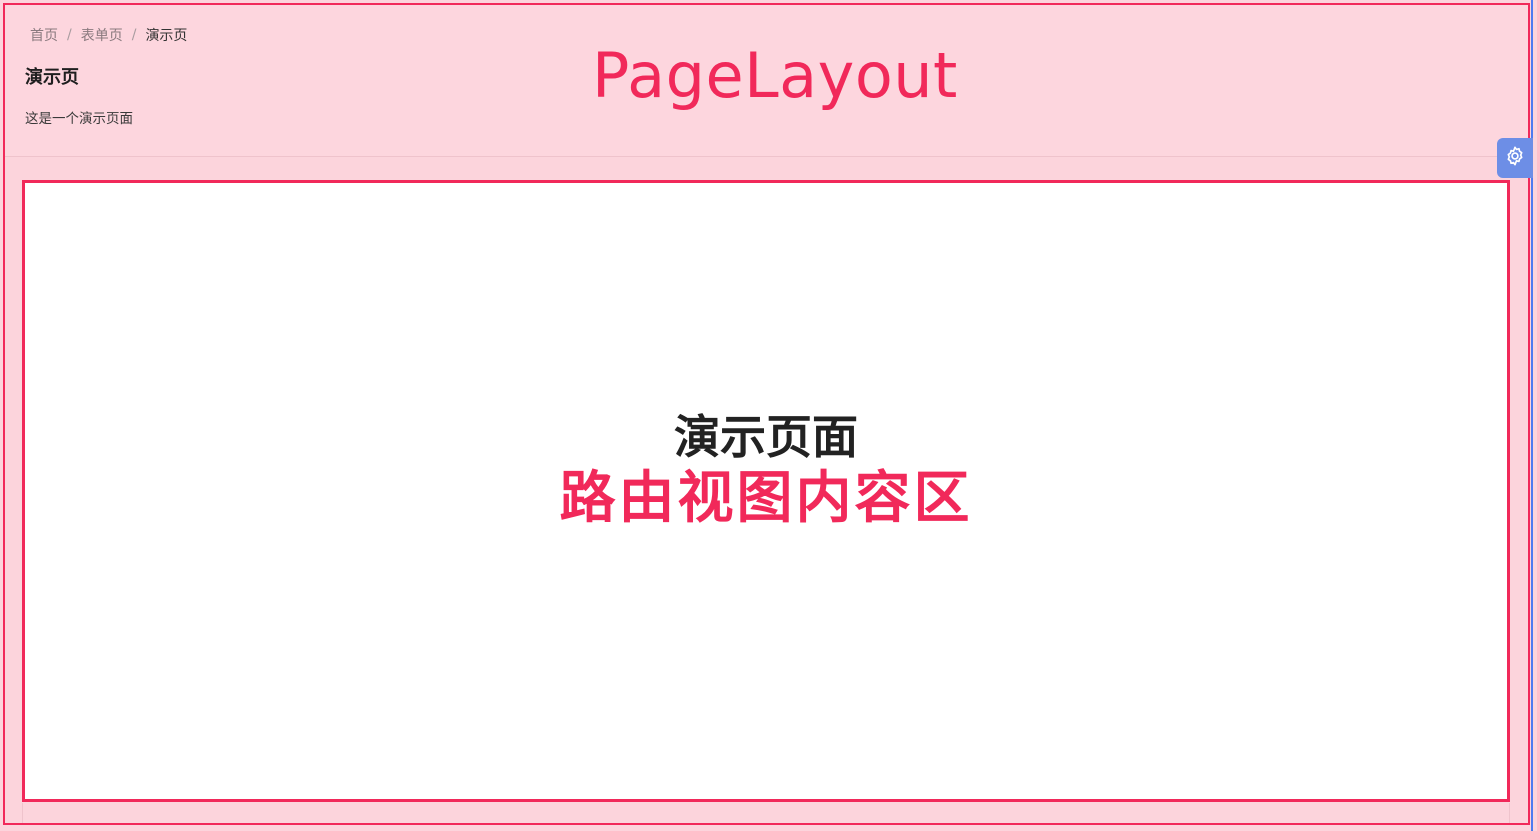 This screenshot has width=1537, height=831. I want to click on window-edge-line, so click(1532, 415).